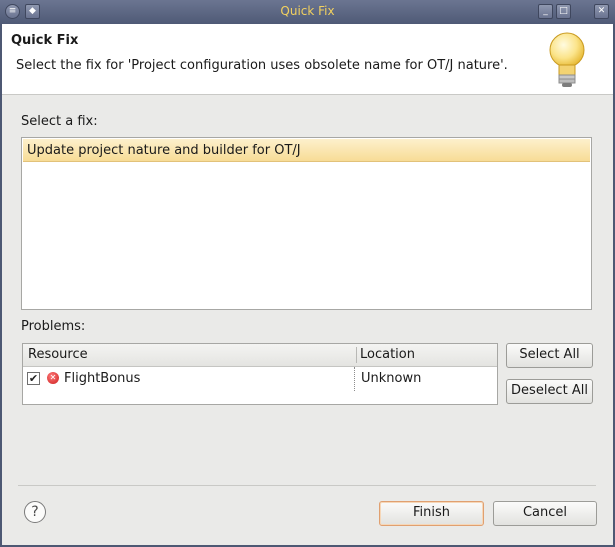 The image size is (615, 547). Describe the element at coordinates (549, 355) in the screenshot. I see `select-all-button: Select All` at that location.